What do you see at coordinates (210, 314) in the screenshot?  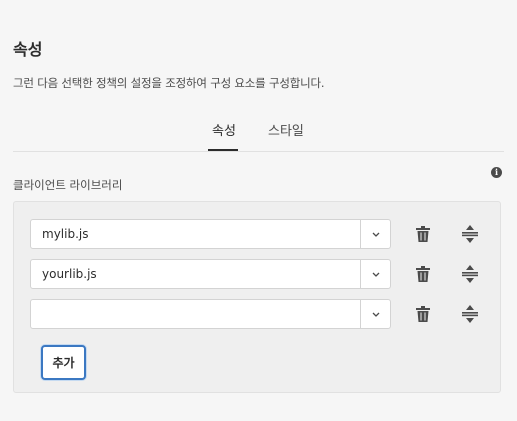 I see `library-select` at bounding box center [210, 314].